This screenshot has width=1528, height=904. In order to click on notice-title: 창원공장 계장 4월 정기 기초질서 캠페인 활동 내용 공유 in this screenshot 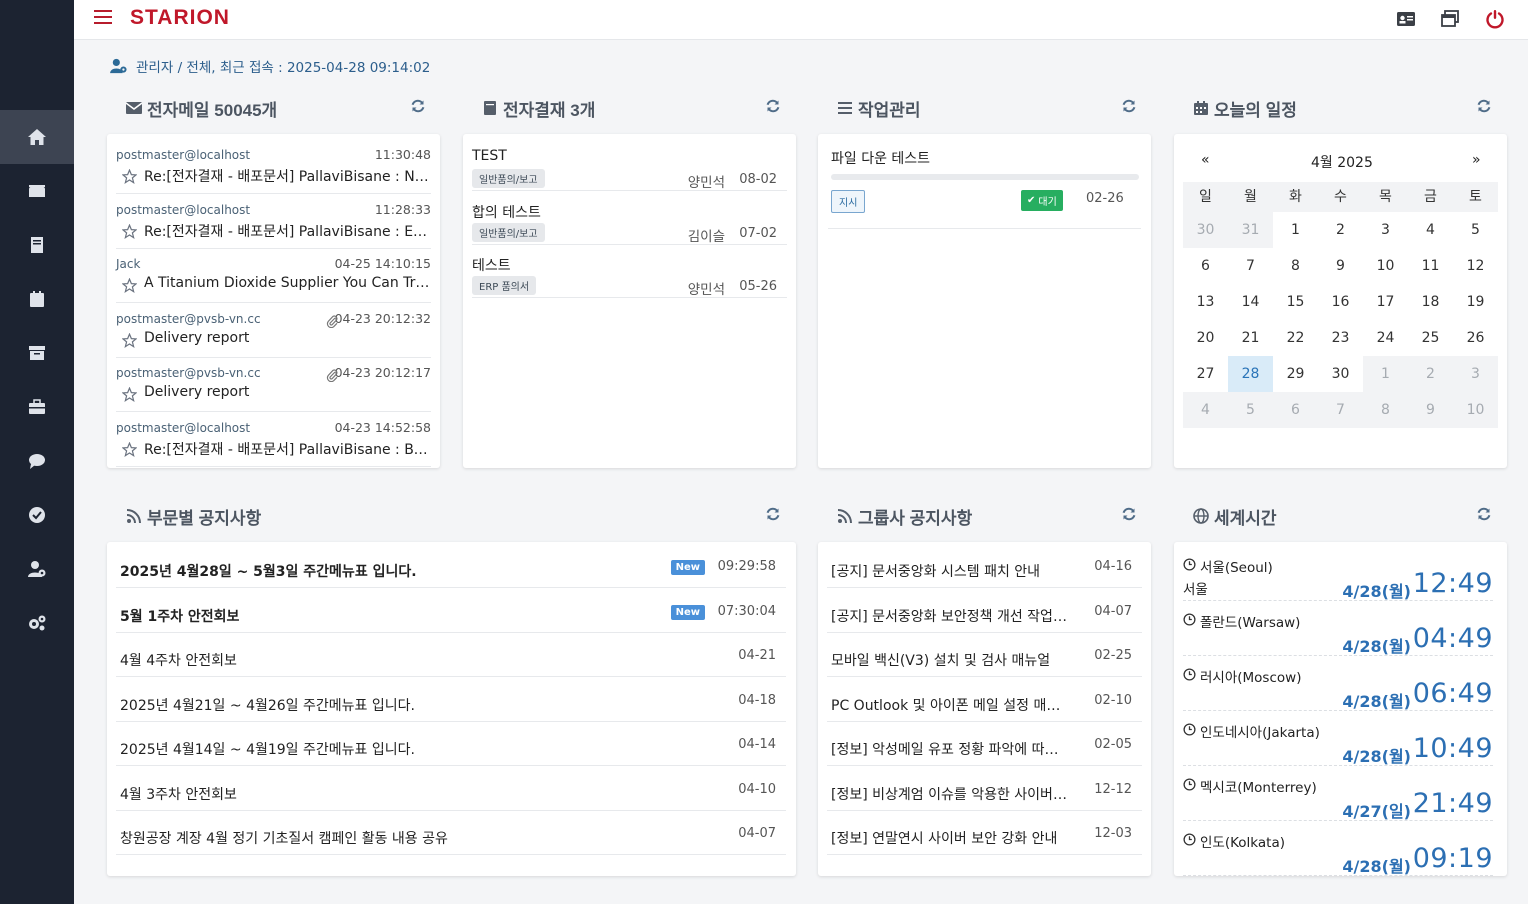, I will do `click(418, 838)`.